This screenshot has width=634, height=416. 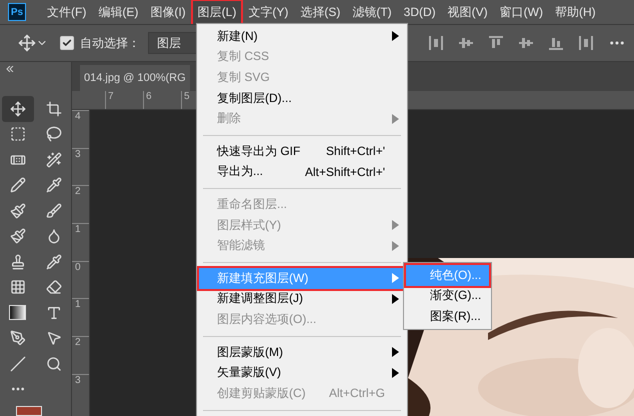 What do you see at coordinates (17, 12) in the screenshot?
I see `app-logo: Ps` at bounding box center [17, 12].